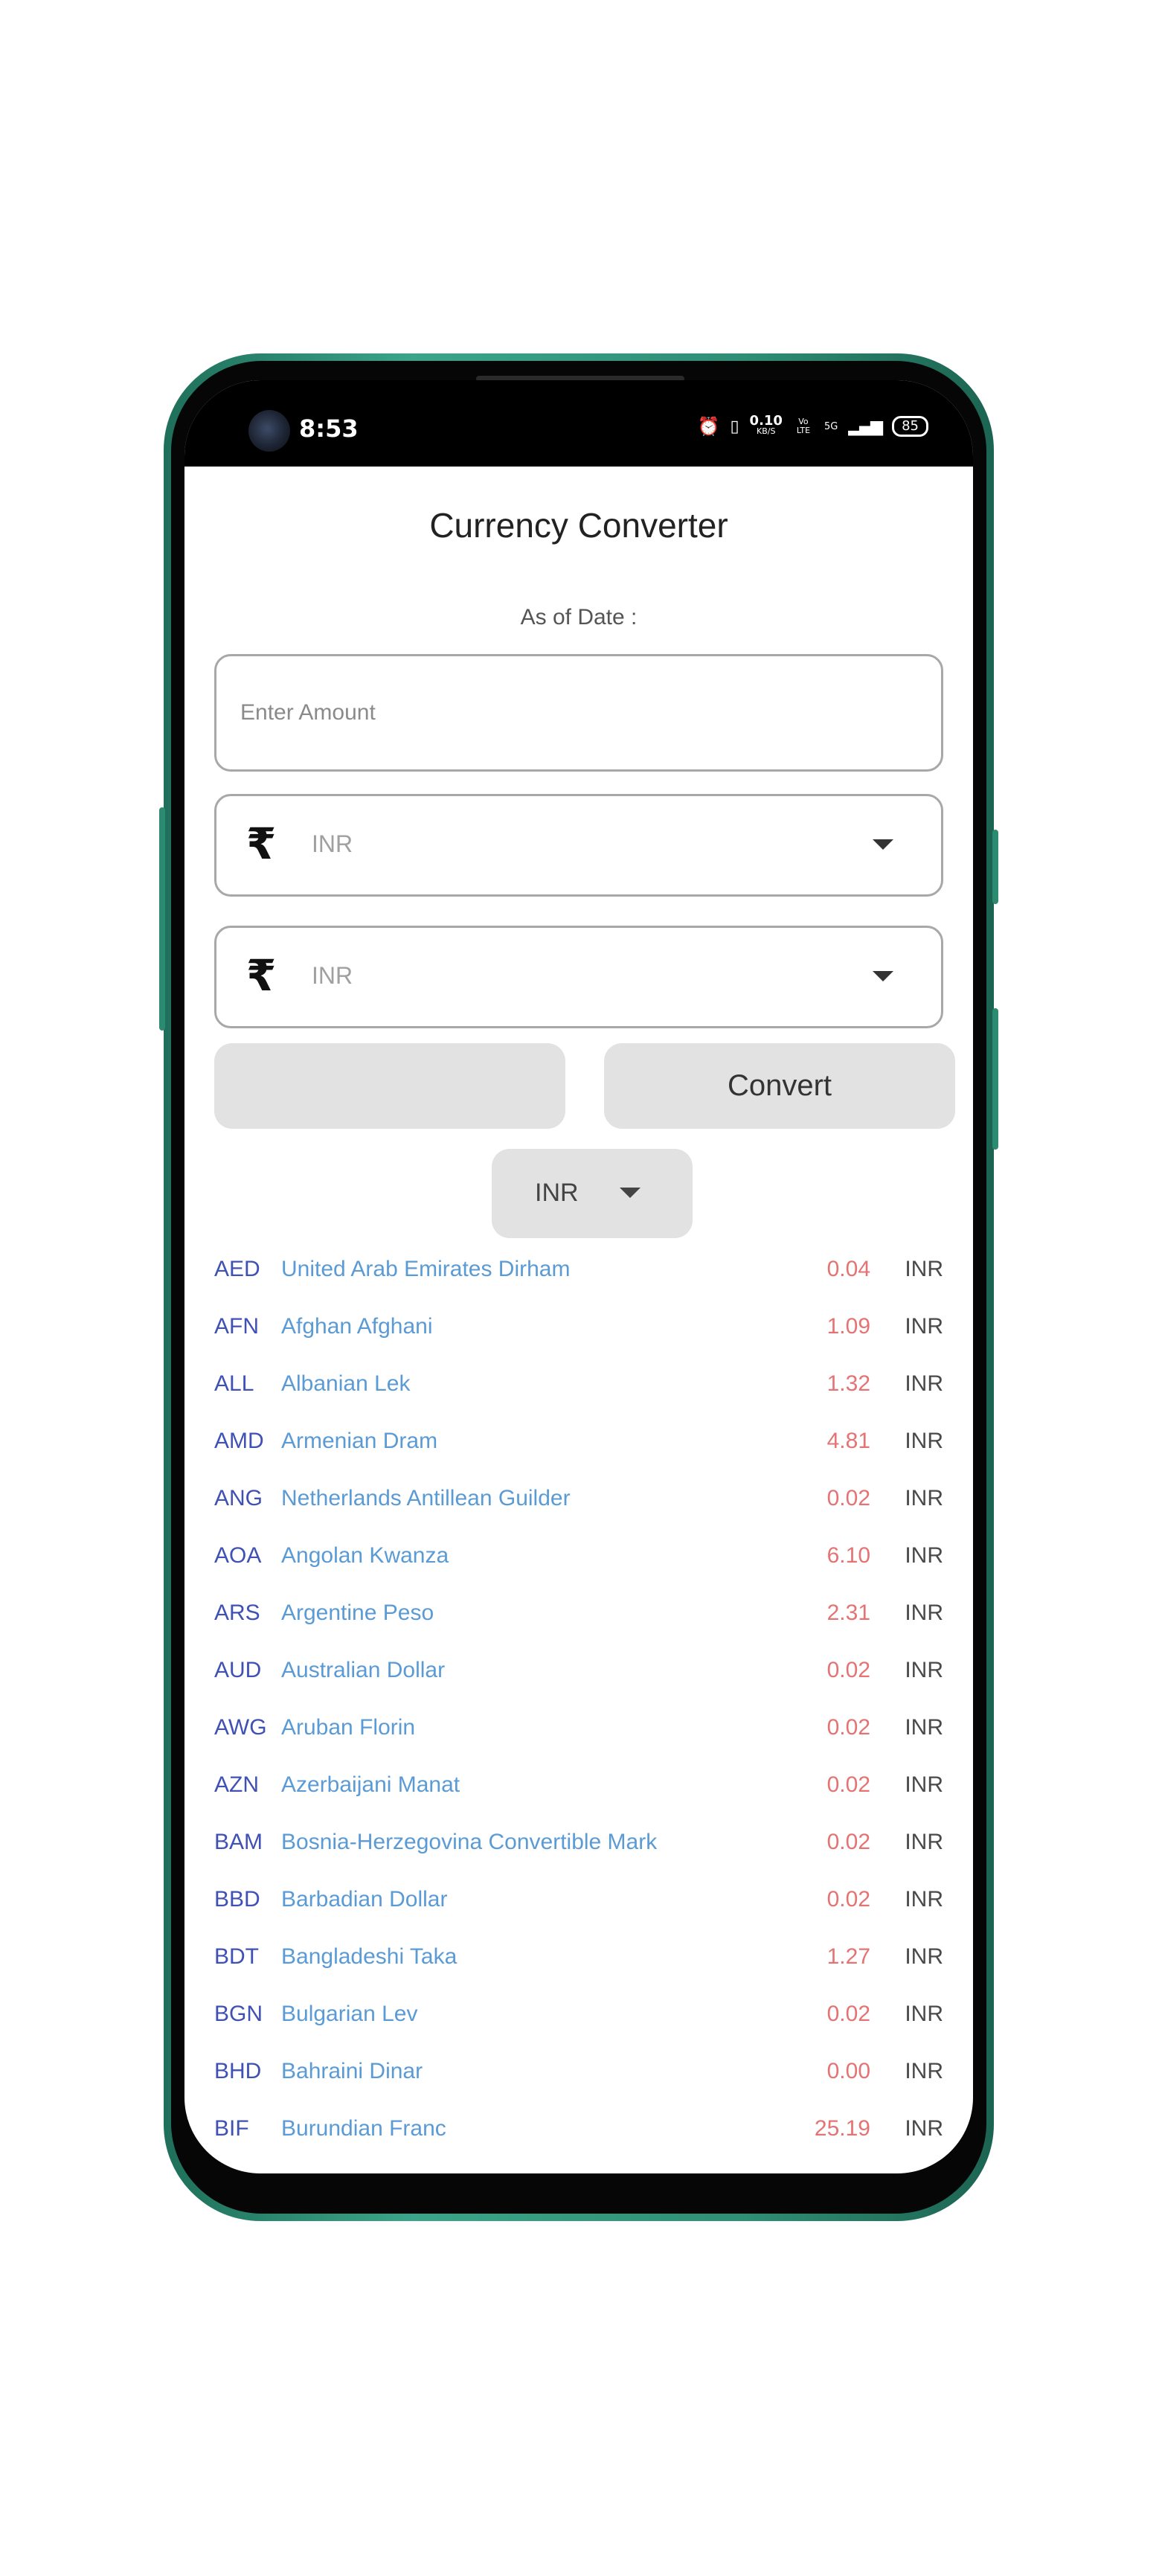 The width and height of the screenshot is (1159, 2576). I want to click on volte-label: Vo LTE, so click(803, 426).